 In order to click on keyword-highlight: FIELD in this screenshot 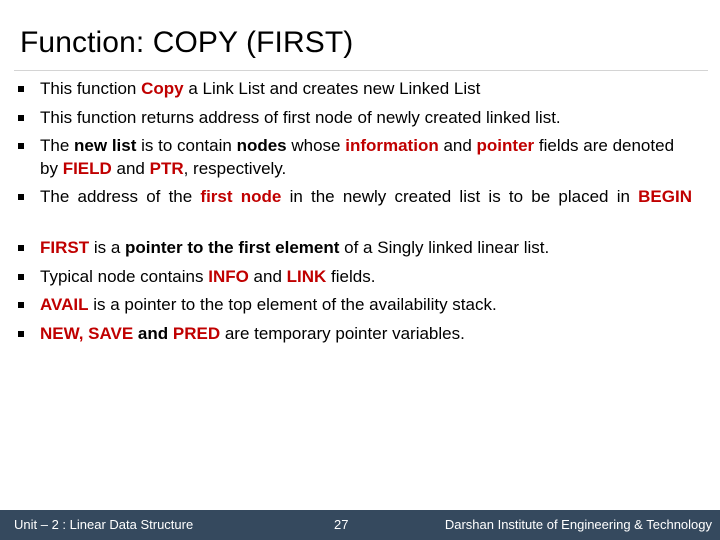, I will do `click(87, 168)`.